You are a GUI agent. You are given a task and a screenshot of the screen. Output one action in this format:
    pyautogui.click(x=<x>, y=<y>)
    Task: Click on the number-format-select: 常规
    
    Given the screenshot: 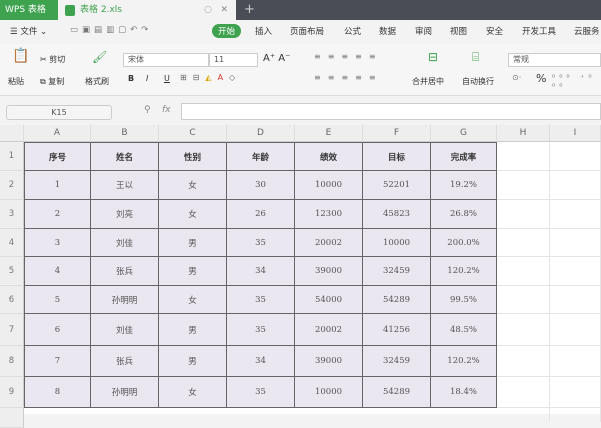 What is the action you would take?
    pyautogui.click(x=554, y=60)
    